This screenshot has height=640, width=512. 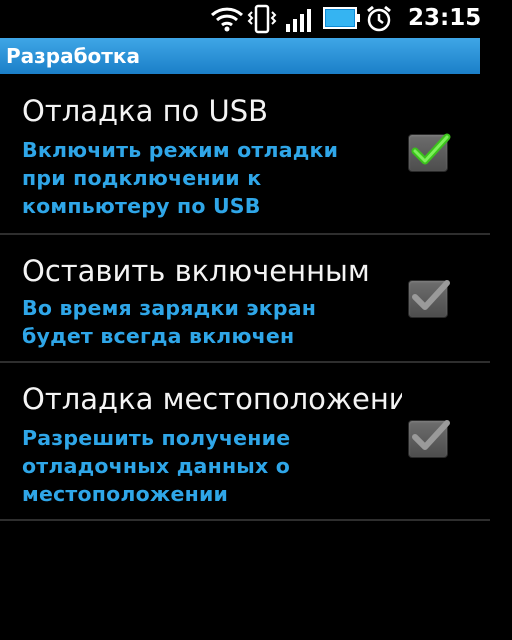 I want to click on wifi-icon, so click(x=227, y=21).